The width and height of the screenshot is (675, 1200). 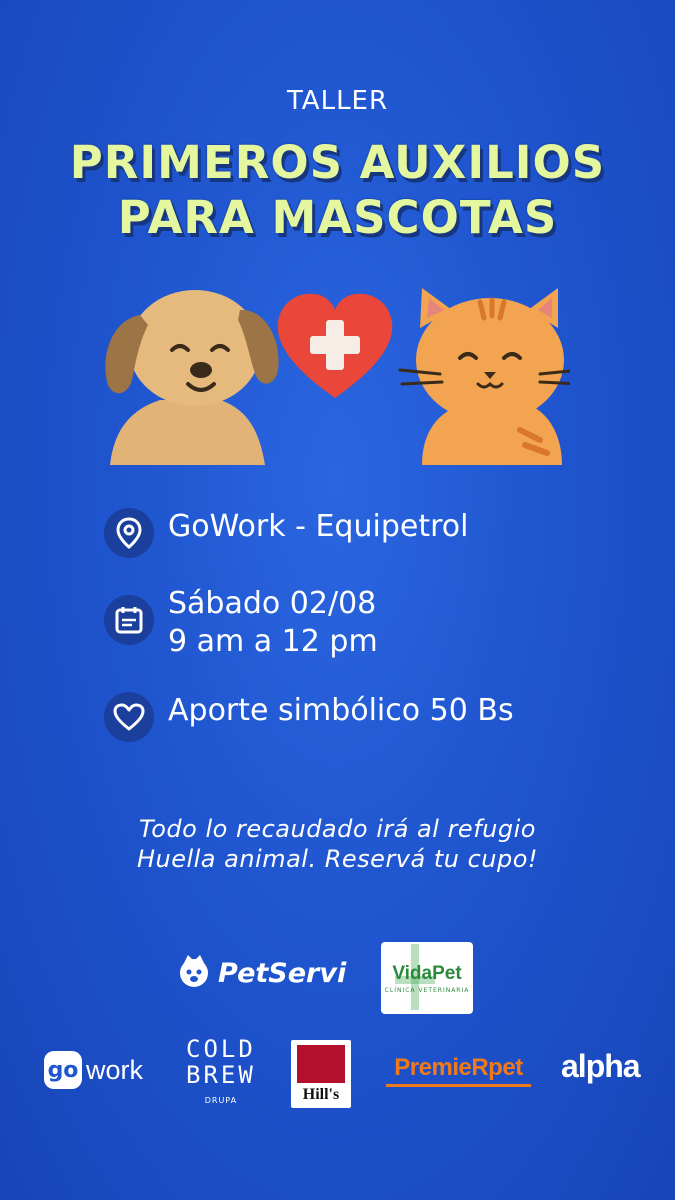 I want to click on location-row: GoWork - Equipetrol, so click(x=286, y=533).